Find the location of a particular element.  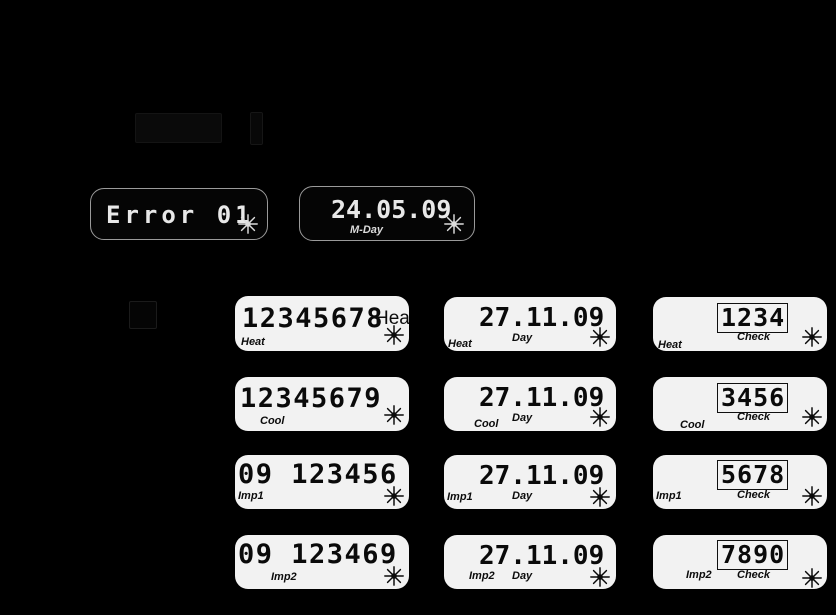

counter-tag: Imp2 is located at coordinates (284, 577).